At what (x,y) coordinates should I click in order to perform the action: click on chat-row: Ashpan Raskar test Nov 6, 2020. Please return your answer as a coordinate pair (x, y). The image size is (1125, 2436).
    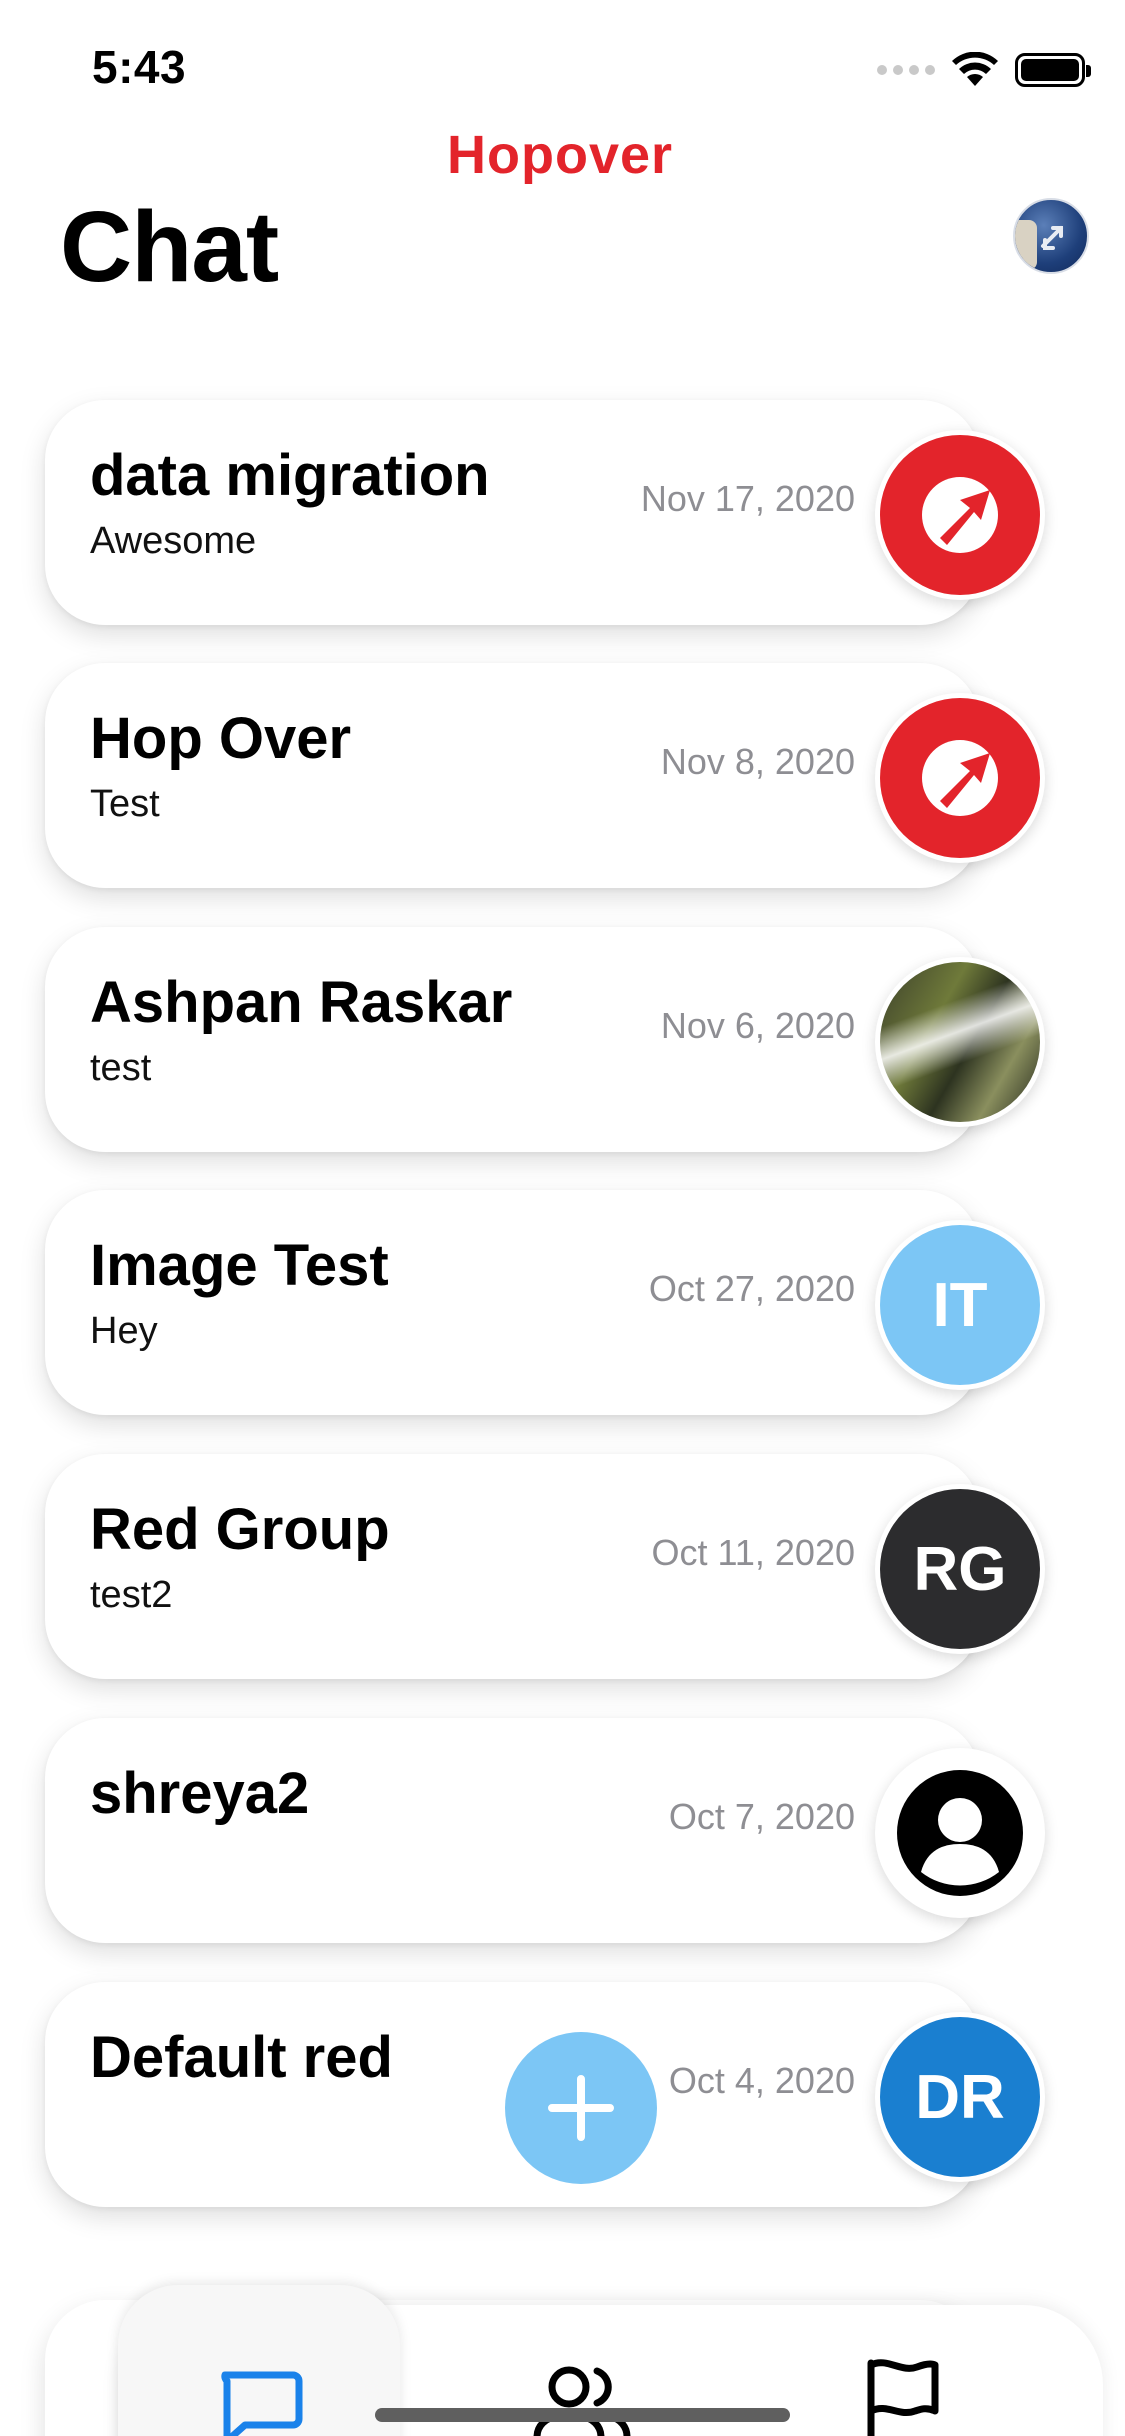
    Looking at the image, I should click on (545, 1039).